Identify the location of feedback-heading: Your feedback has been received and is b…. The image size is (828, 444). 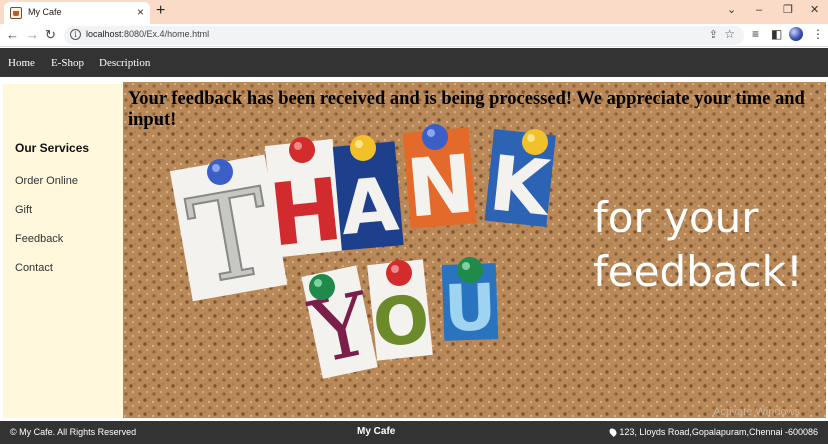
(466, 109).